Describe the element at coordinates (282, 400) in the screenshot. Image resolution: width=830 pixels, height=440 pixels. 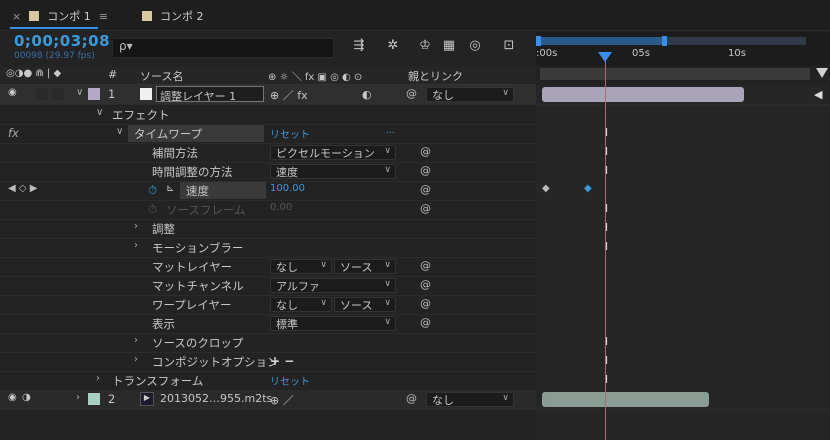
I see `layer-switch-icons: ⊕ ／` at that location.